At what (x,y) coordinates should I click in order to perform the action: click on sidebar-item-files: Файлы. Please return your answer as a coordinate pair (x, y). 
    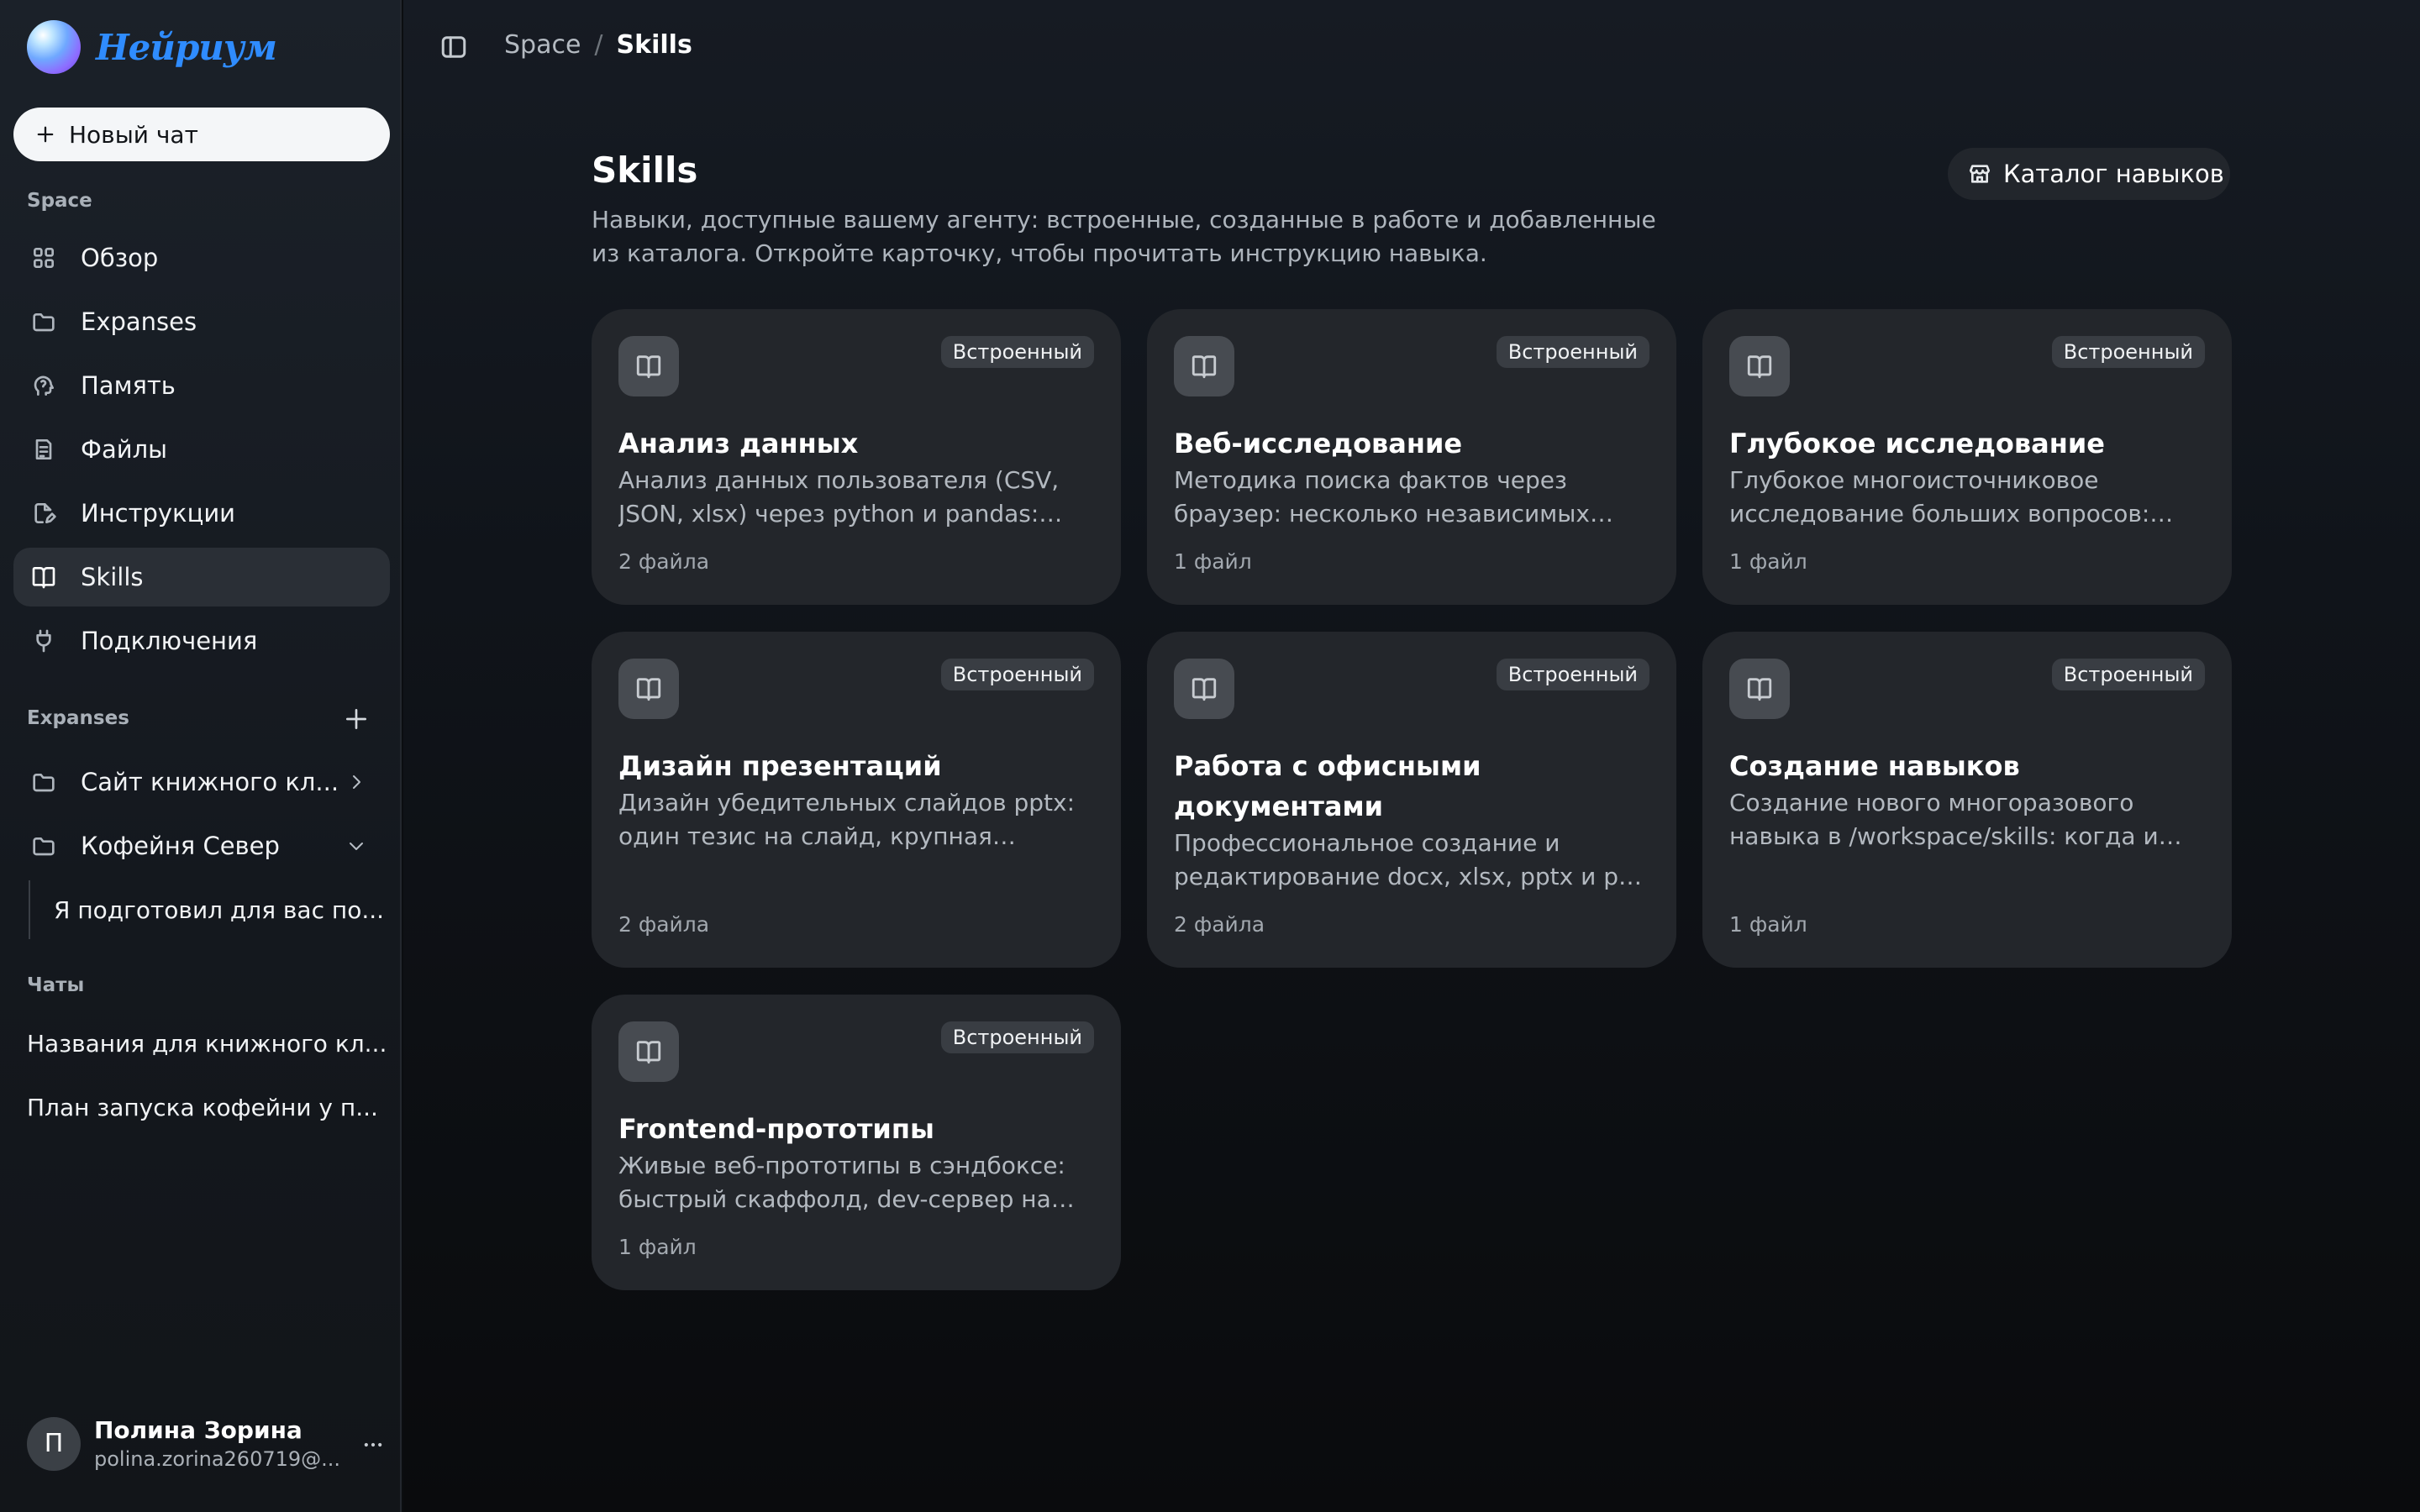
    Looking at the image, I should click on (202, 449).